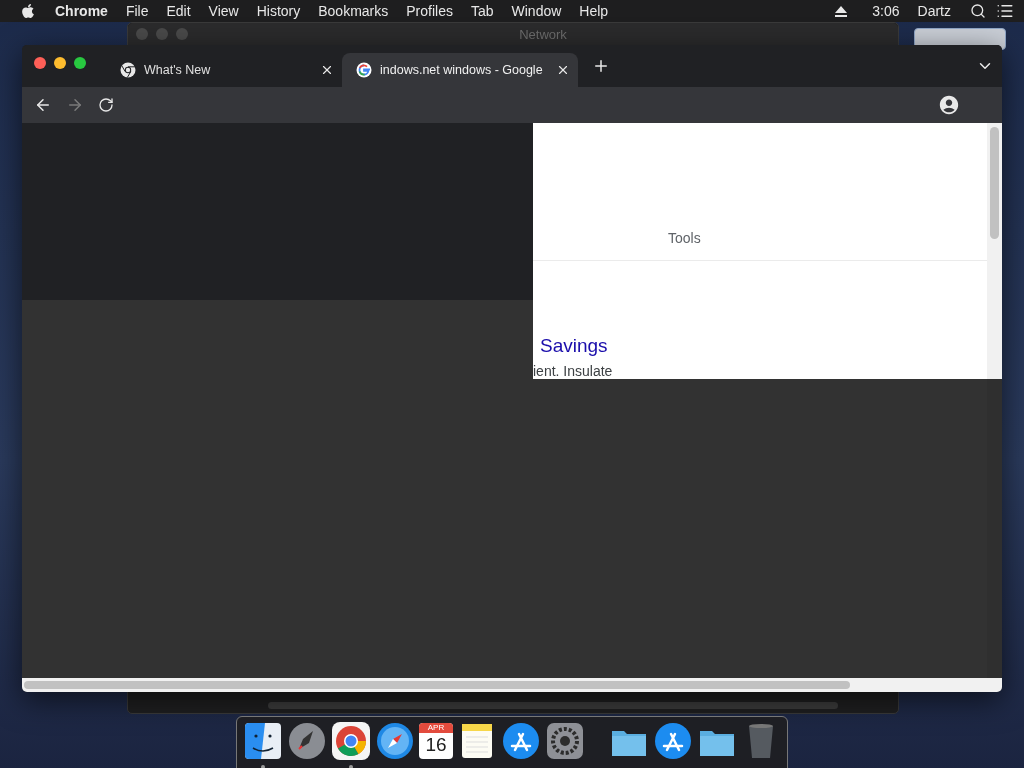  Describe the element at coordinates (364, 70) in the screenshot. I see `google-icon` at that location.